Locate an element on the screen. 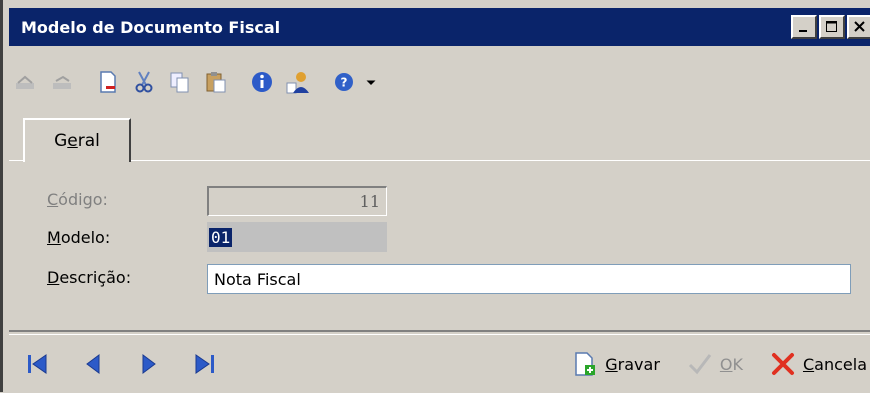 The height and width of the screenshot is (393, 870). toolbar-new-button is located at coordinates (108, 82).